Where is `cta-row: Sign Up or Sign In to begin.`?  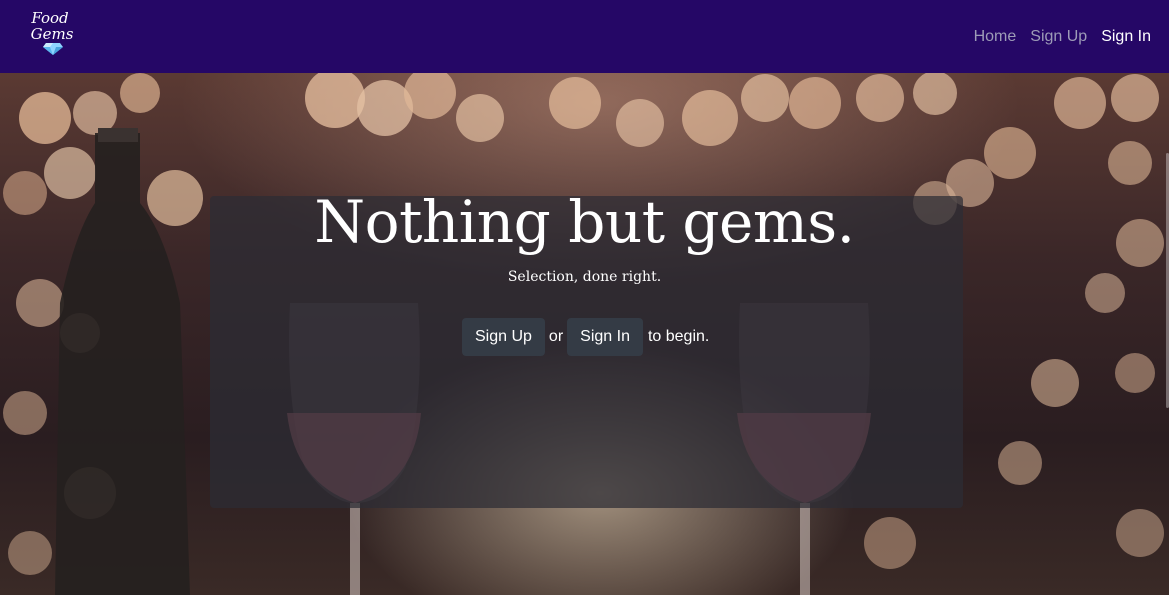
cta-row: Sign Up or Sign In to begin. is located at coordinates (585, 337).